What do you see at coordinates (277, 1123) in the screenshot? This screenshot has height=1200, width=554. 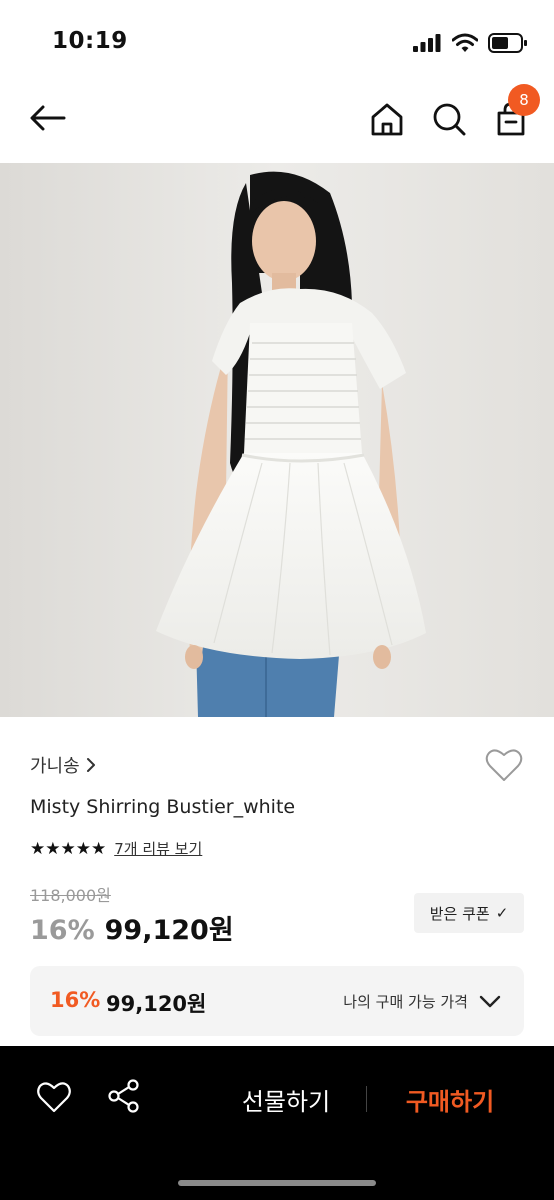 I see `bottom-action-bar: 선물하기 구매하기` at bounding box center [277, 1123].